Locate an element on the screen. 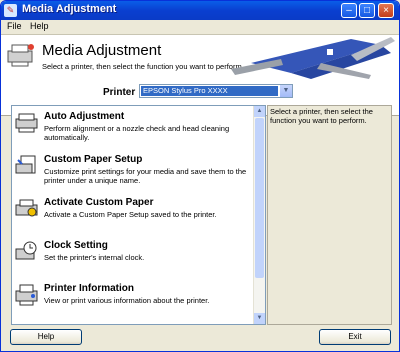 This screenshot has width=400, height=352. printer-label: Printer is located at coordinates (119, 92).